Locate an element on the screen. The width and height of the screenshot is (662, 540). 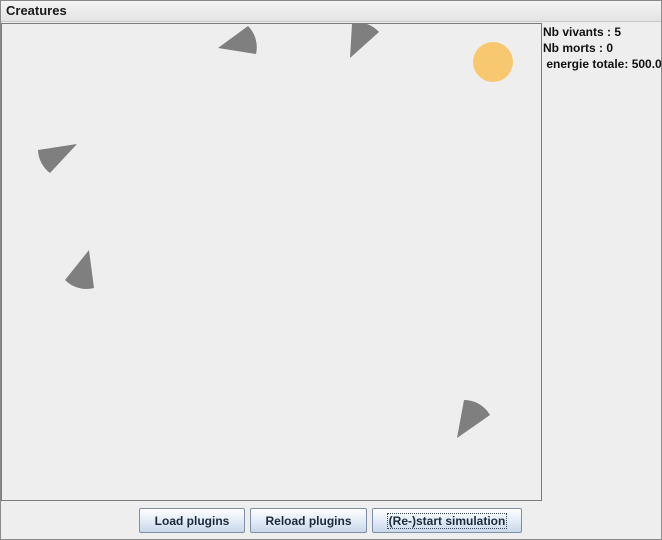
reload-plugins-button: Reload plugins is located at coordinates (308, 520).